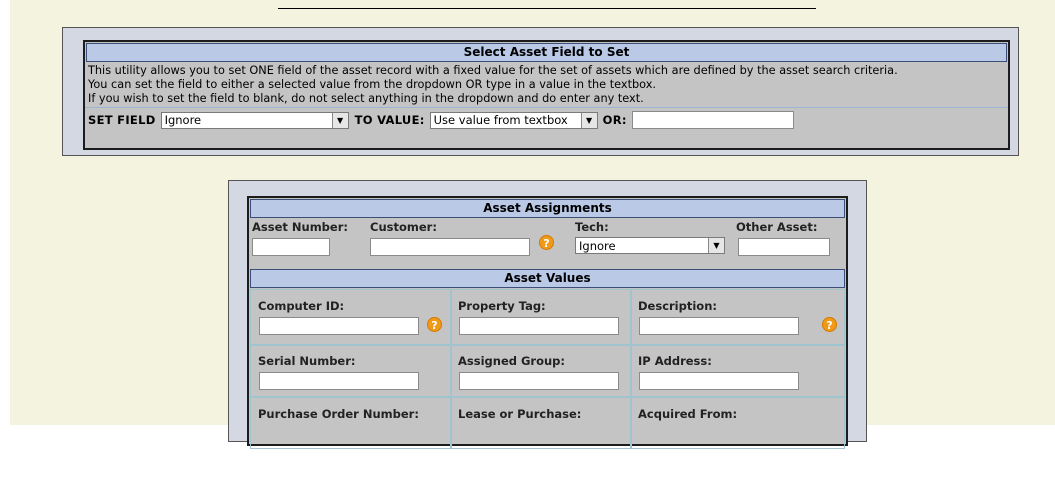  Describe the element at coordinates (719, 326) in the screenshot. I see `description-input` at that location.